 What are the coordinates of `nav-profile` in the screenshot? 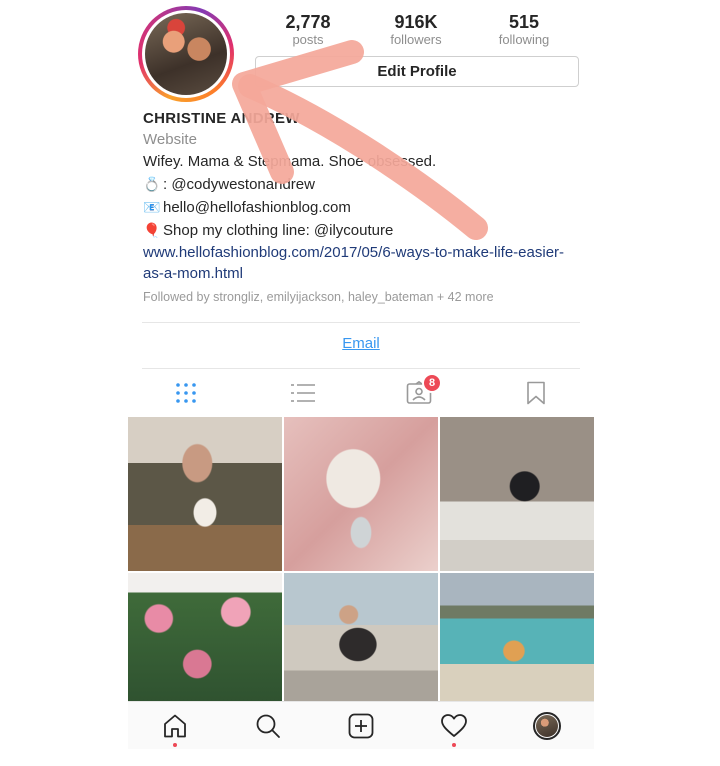 It's located at (547, 725).